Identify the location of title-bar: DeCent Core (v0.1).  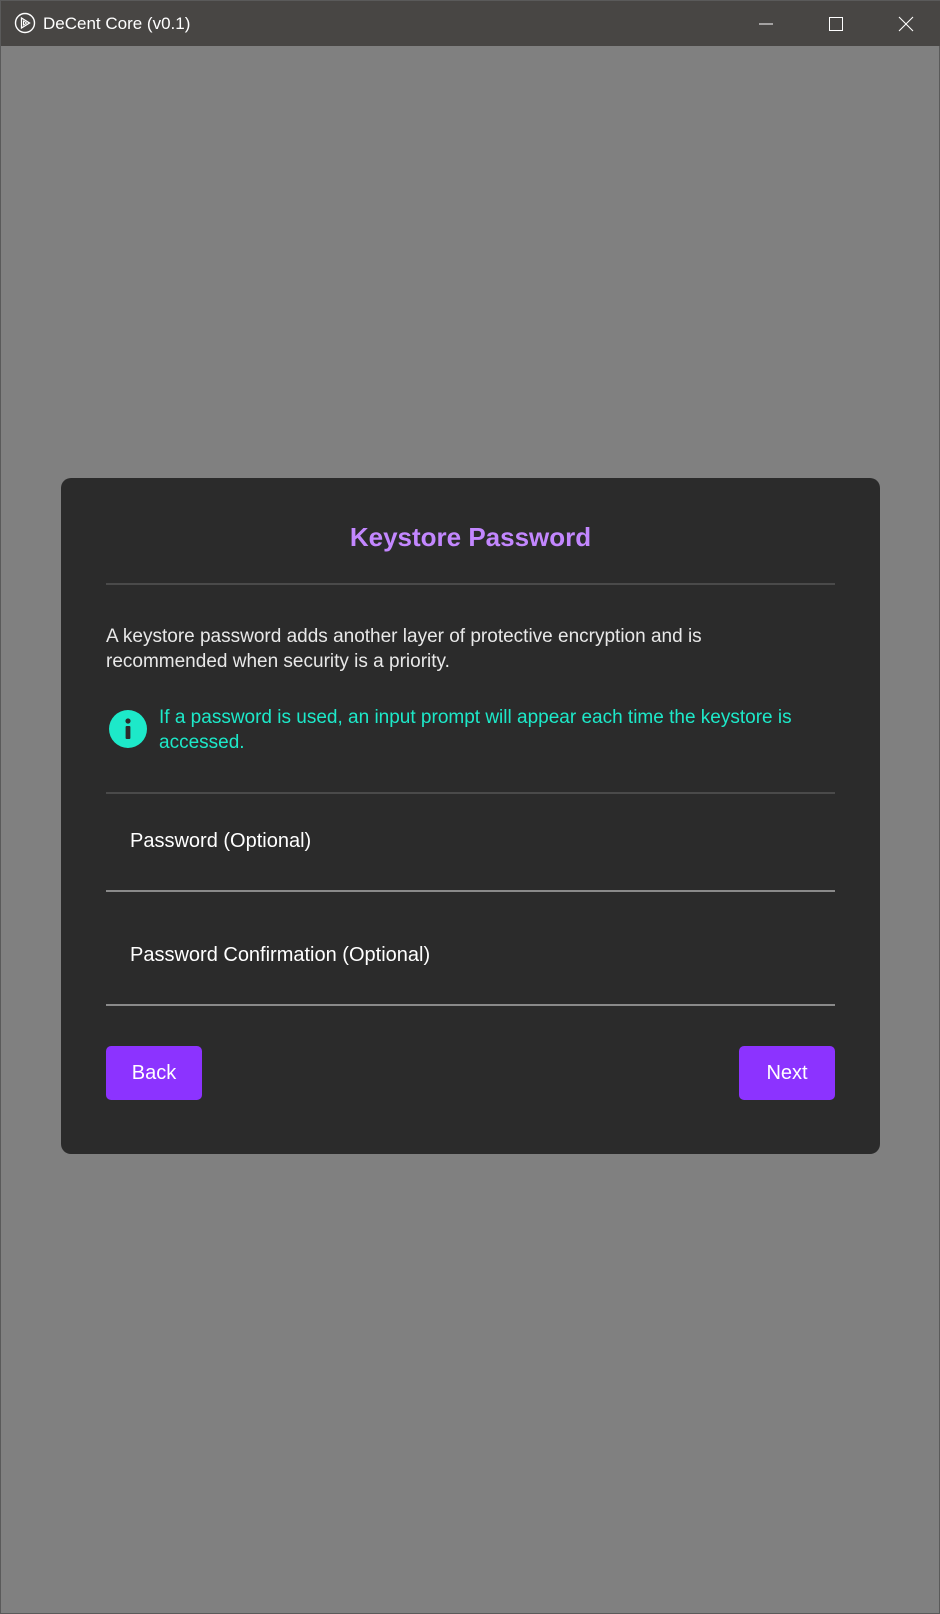
(470, 23).